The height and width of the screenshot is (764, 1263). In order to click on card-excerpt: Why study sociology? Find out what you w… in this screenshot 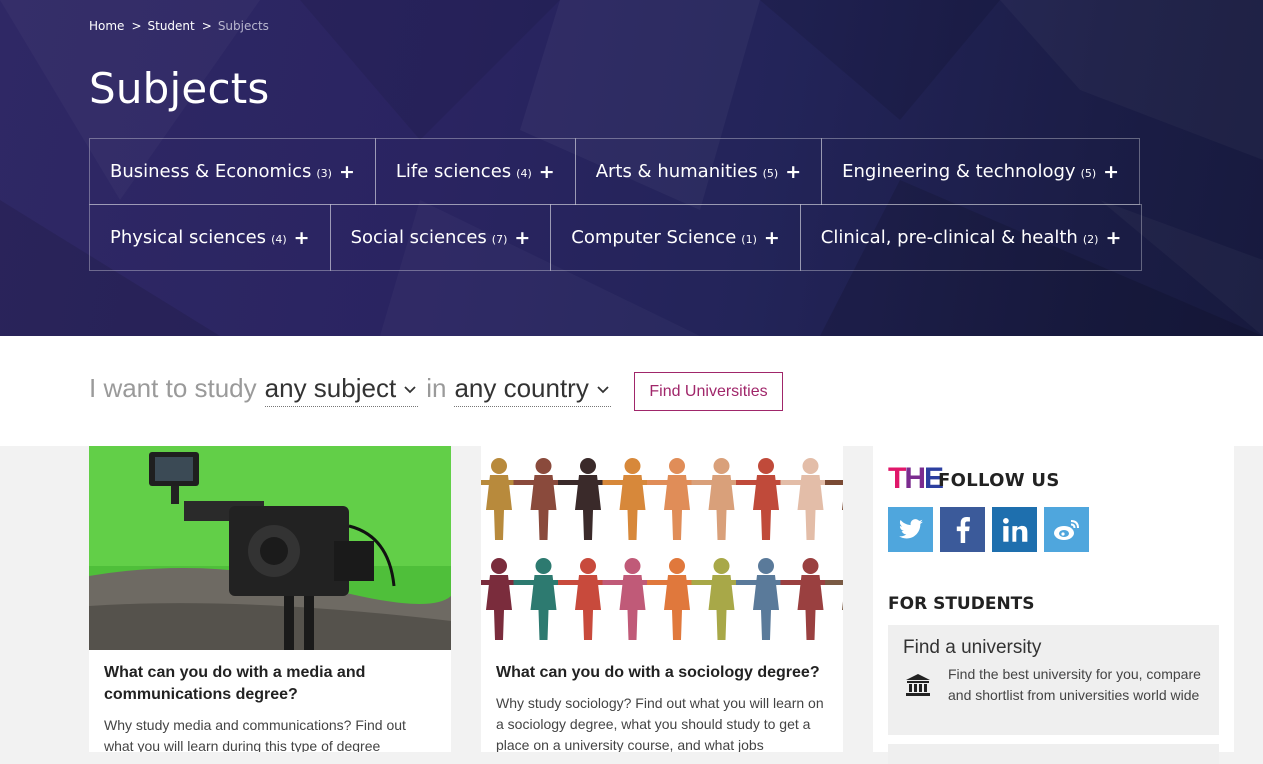, I will do `click(660, 723)`.